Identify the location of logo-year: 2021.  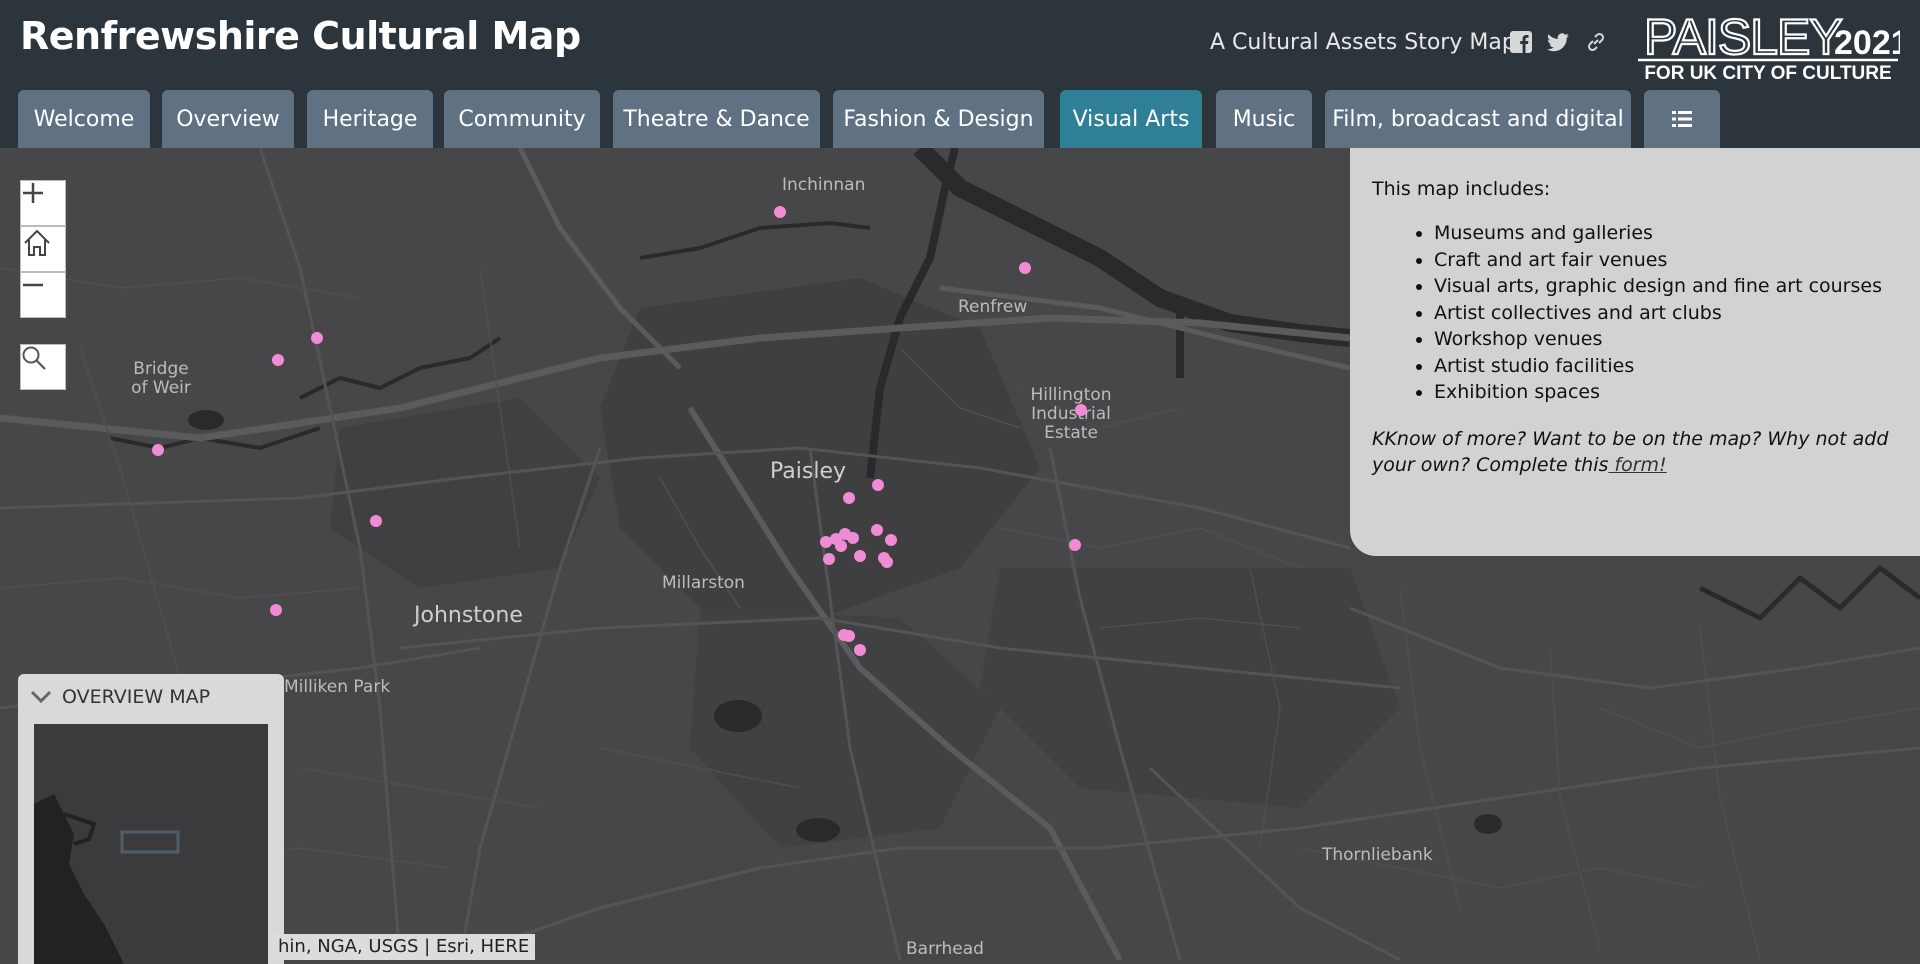
(1867, 43).